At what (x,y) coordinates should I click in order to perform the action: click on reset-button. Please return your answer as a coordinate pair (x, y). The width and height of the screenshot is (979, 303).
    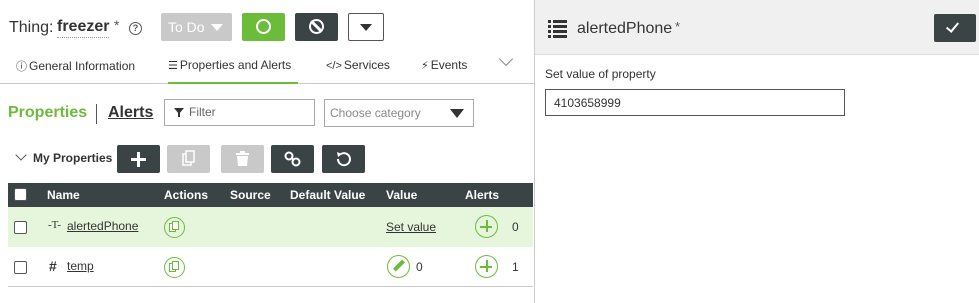
    Looking at the image, I should click on (343, 159).